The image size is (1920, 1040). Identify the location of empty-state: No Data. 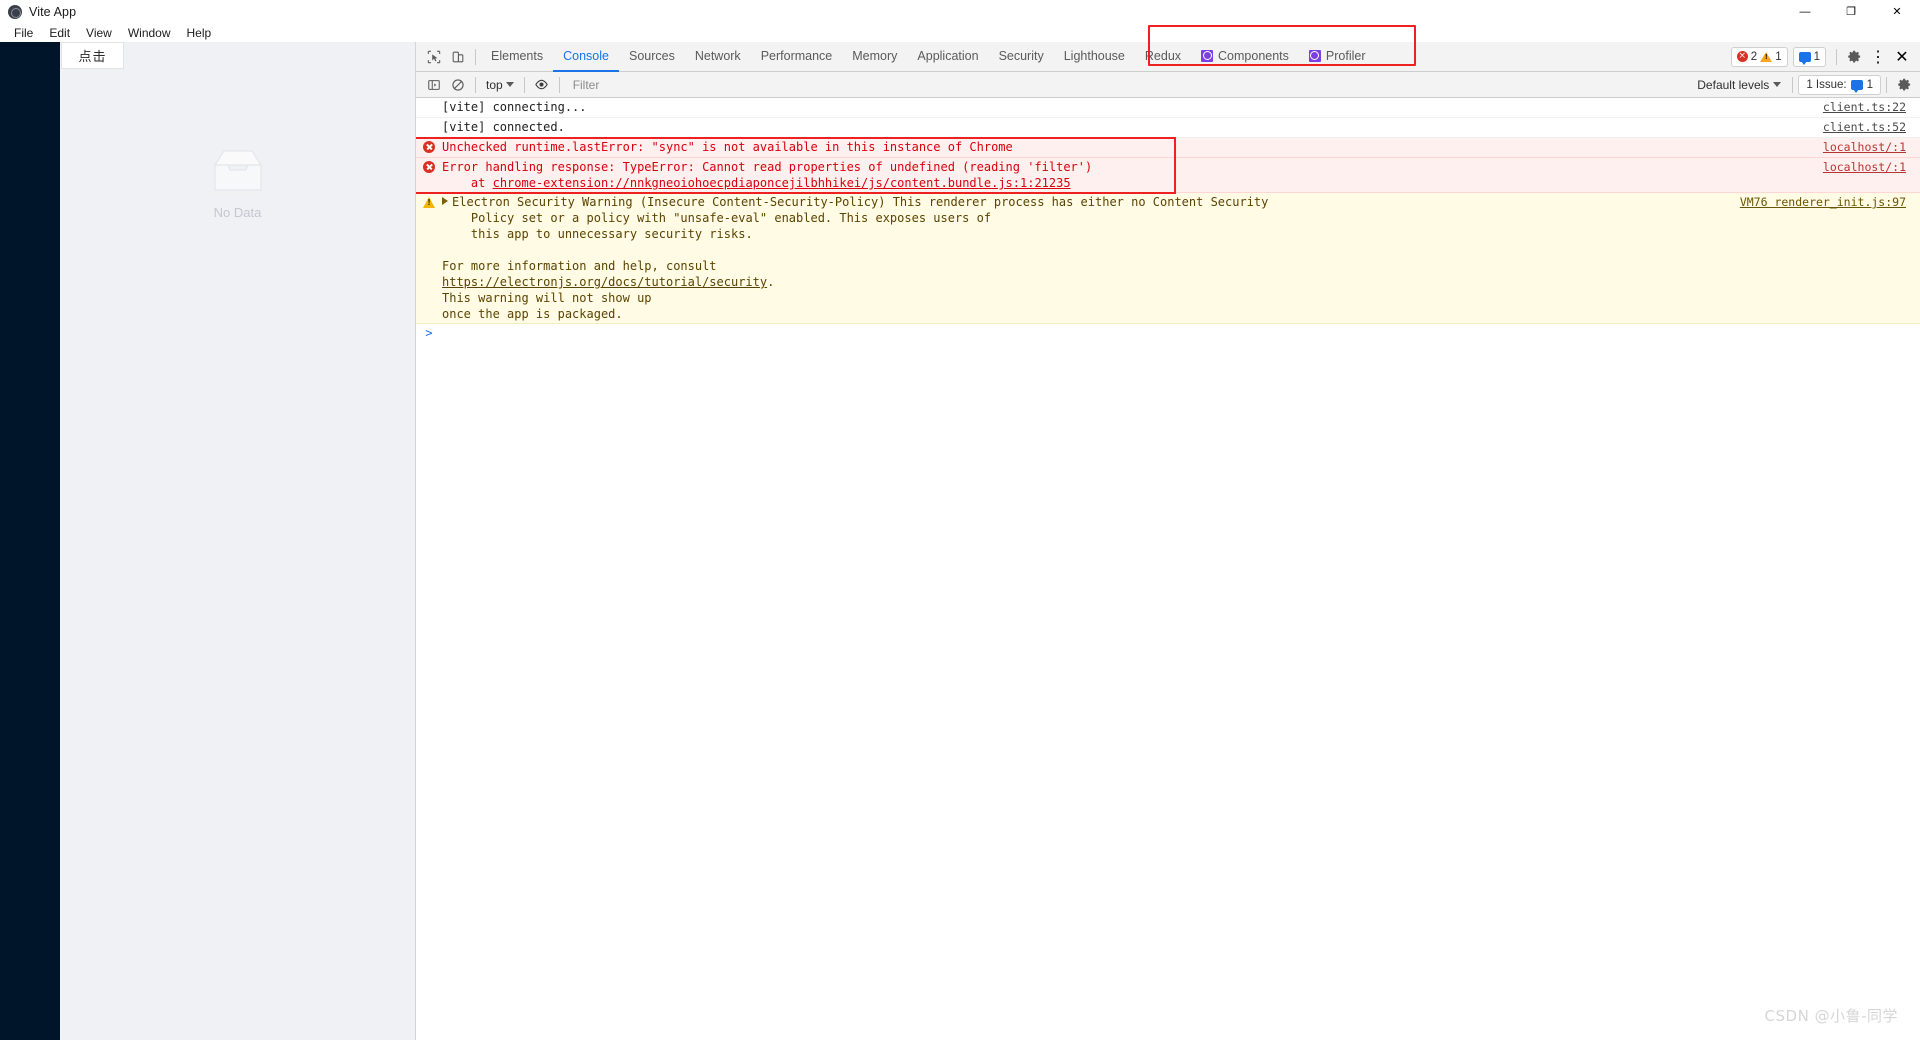
(237, 183).